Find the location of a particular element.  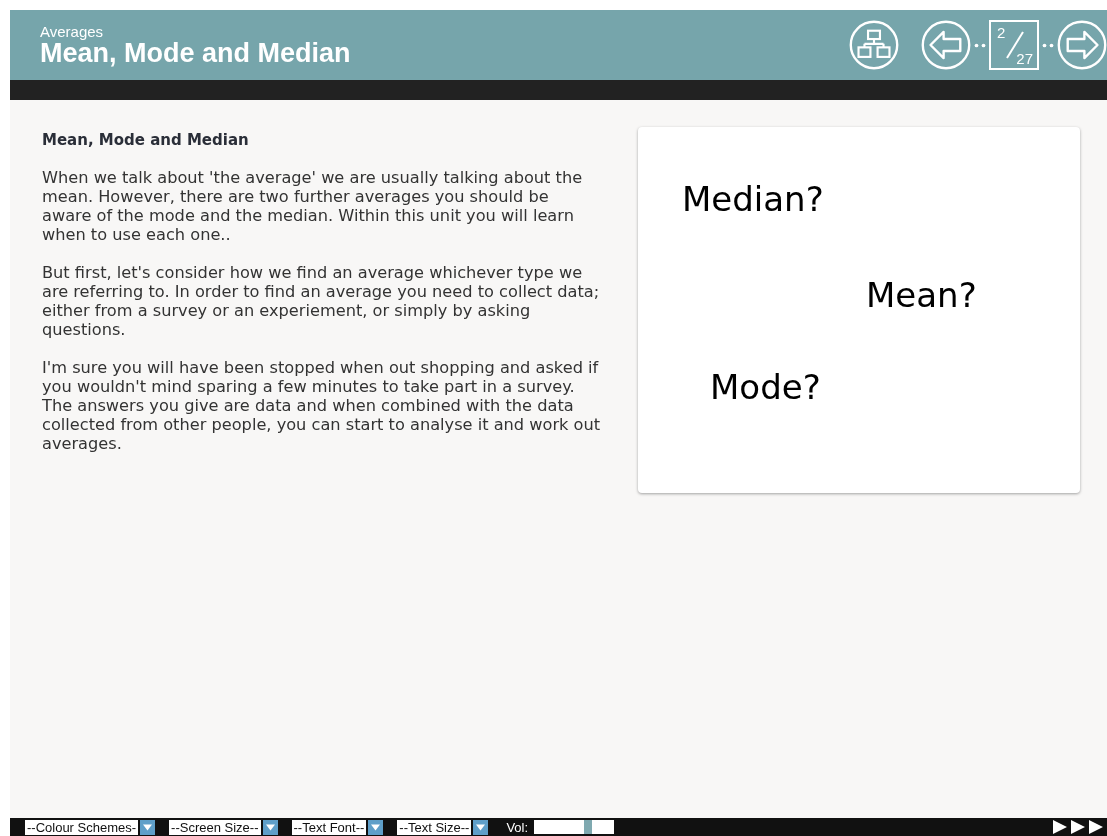

dropdown: --Screen Size-- is located at coordinates (215, 827).